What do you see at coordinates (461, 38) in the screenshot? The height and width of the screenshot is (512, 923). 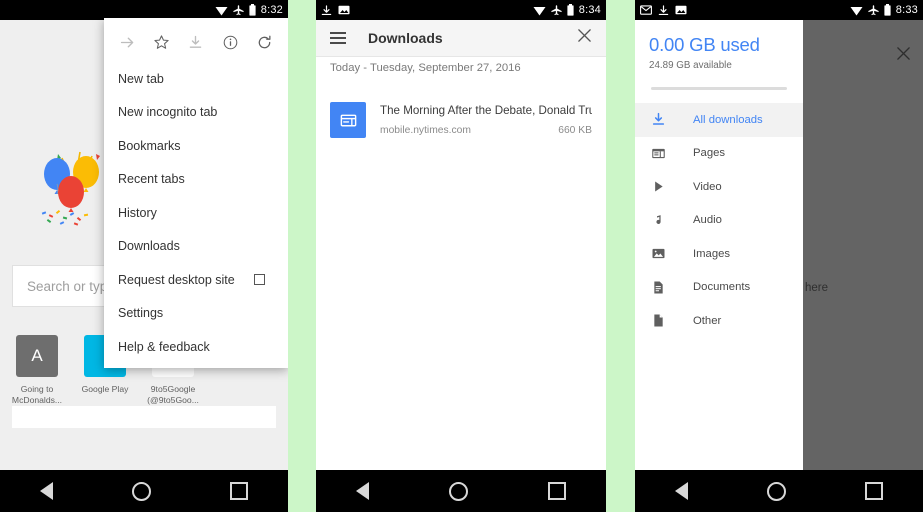 I see `downloads-app-bar: Downloads` at bounding box center [461, 38].